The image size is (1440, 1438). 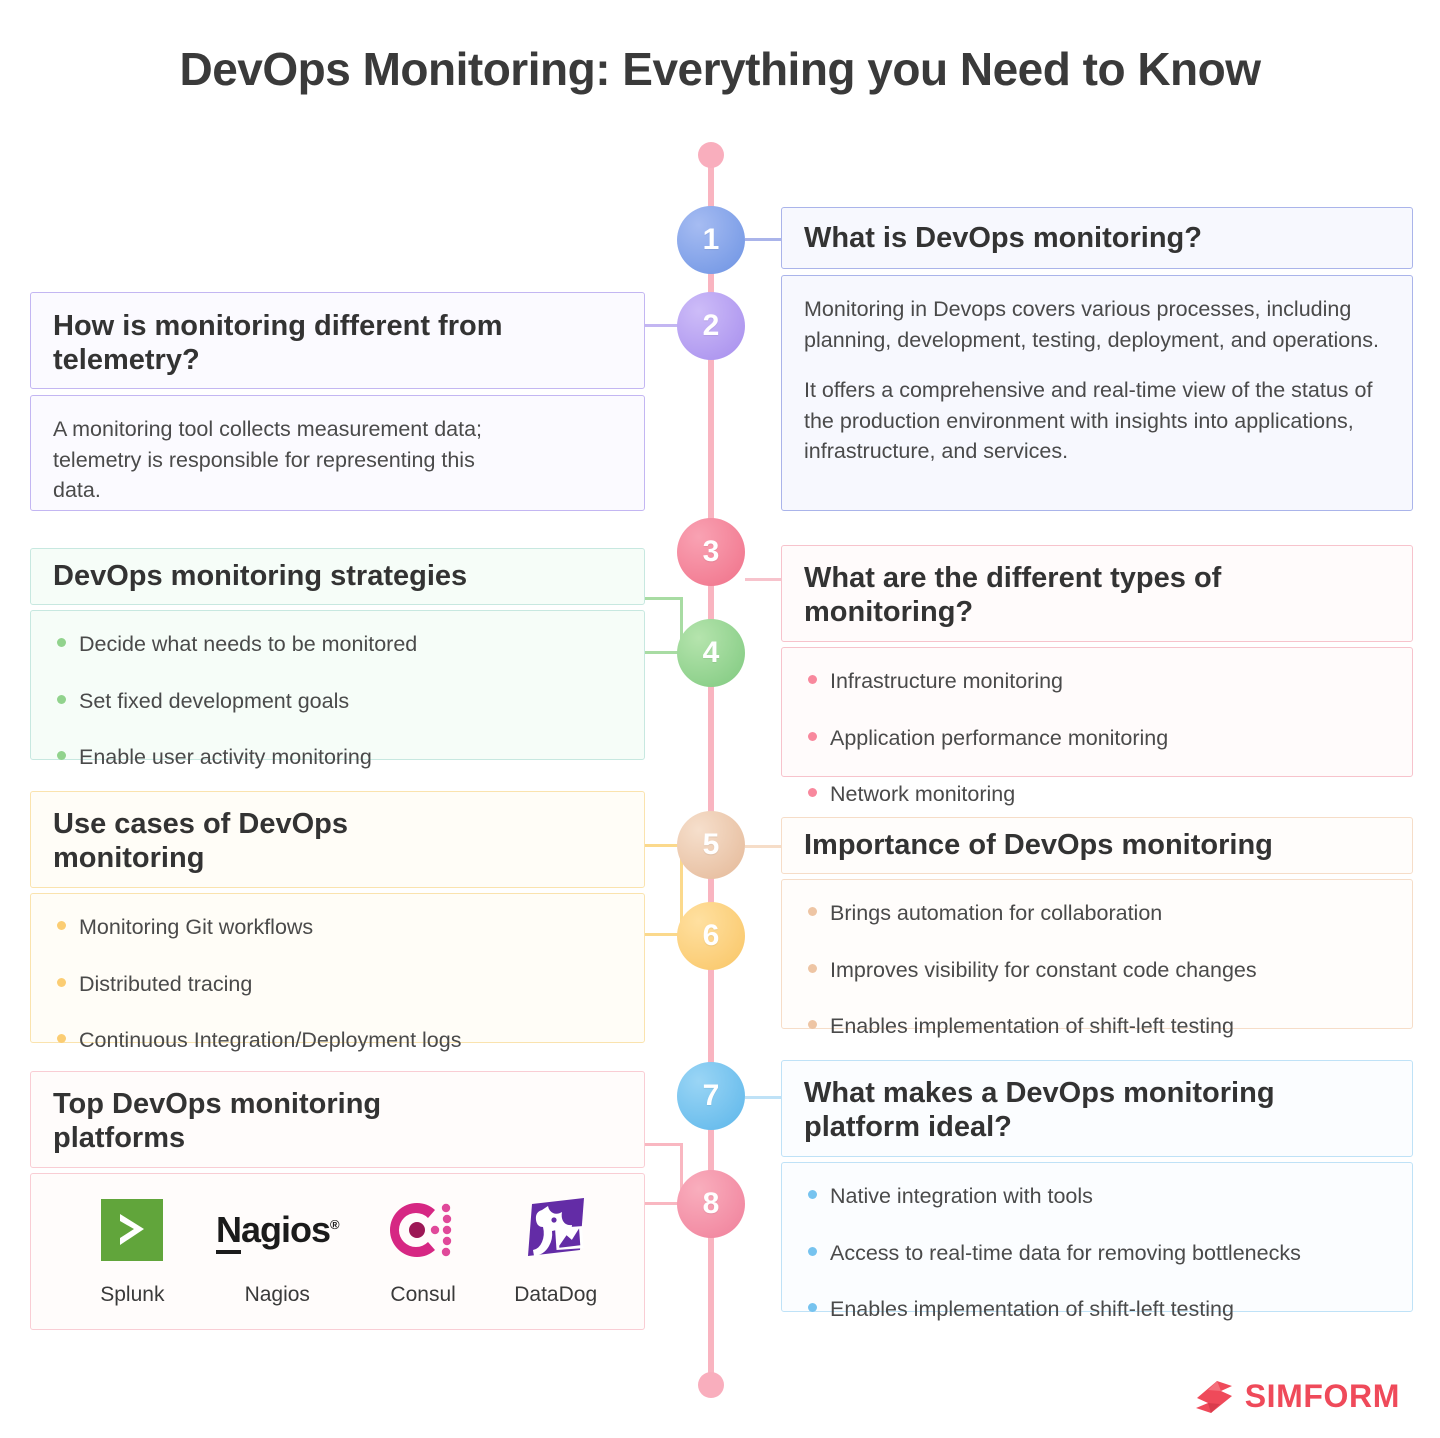 I want to click on timeline-node-7: 7, so click(x=711, y=1096).